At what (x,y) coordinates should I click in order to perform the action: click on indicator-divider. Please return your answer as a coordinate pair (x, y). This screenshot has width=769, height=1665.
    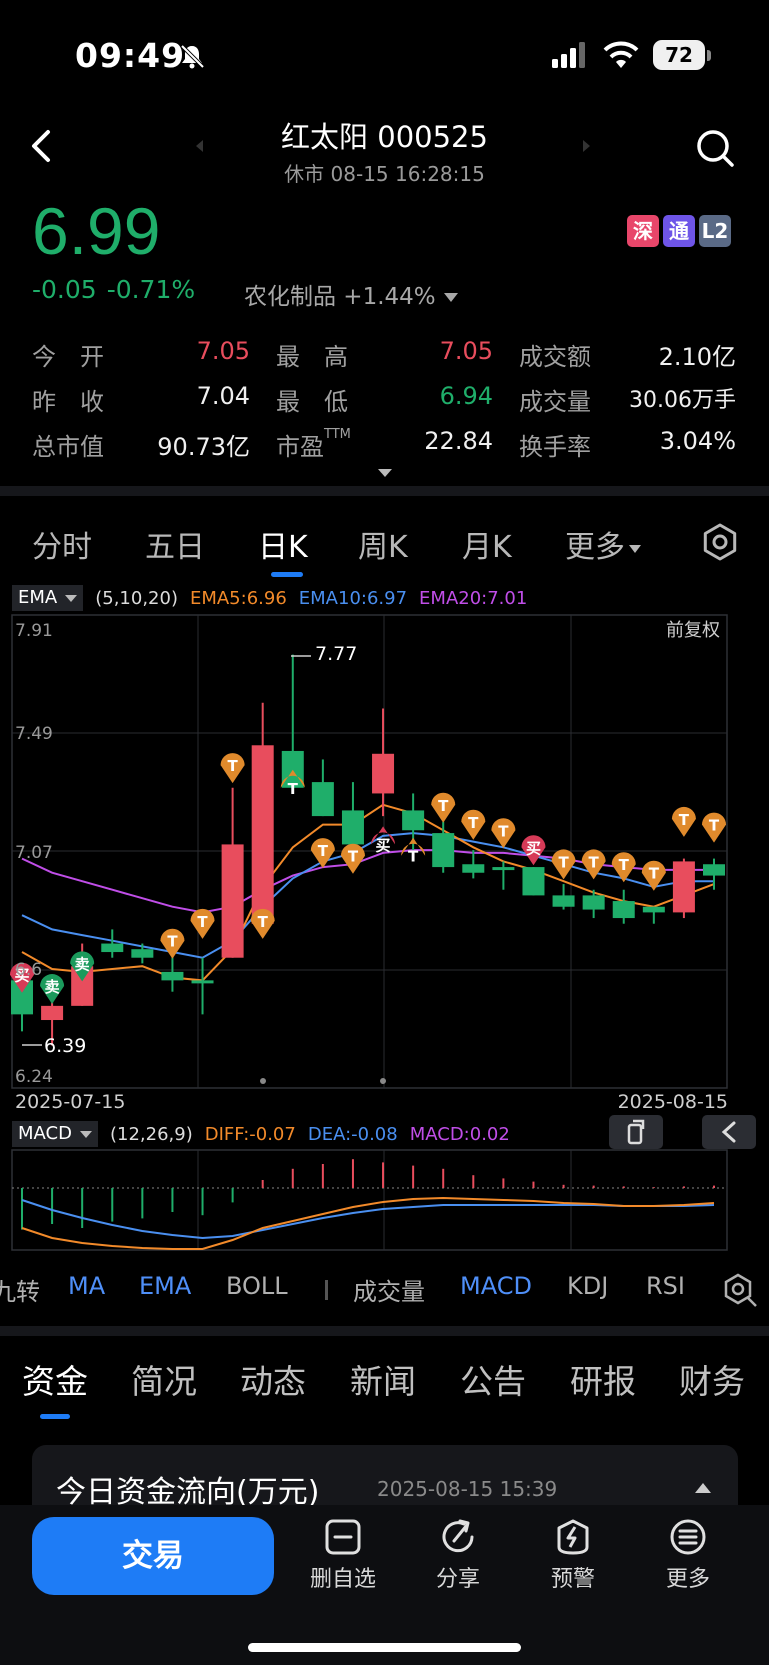
    Looking at the image, I should click on (326, 1290).